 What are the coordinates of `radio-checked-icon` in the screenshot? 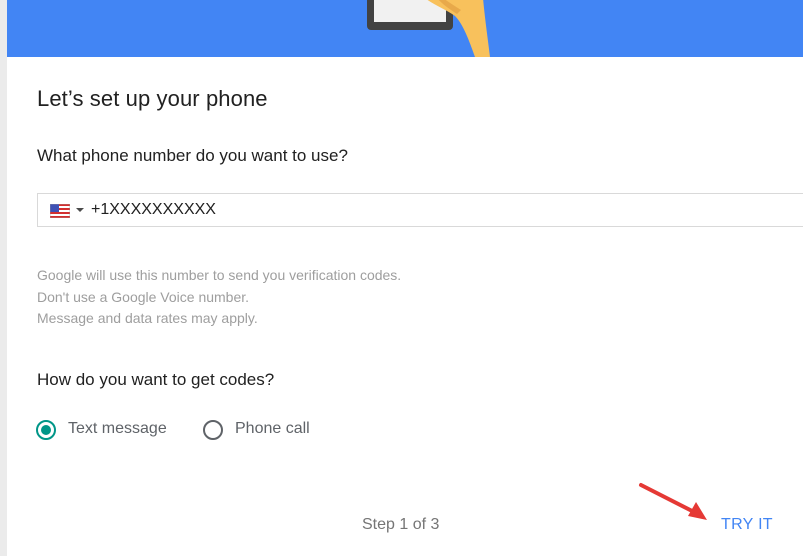 It's located at (46, 430).